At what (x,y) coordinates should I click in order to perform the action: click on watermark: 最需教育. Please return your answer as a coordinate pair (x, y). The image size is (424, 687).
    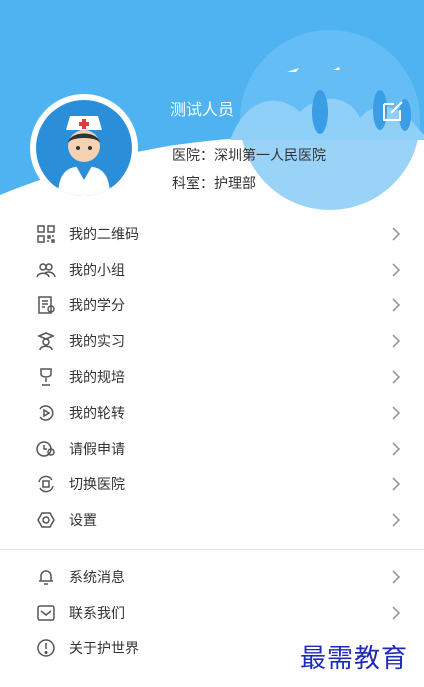
    Looking at the image, I should click on (354, 659).